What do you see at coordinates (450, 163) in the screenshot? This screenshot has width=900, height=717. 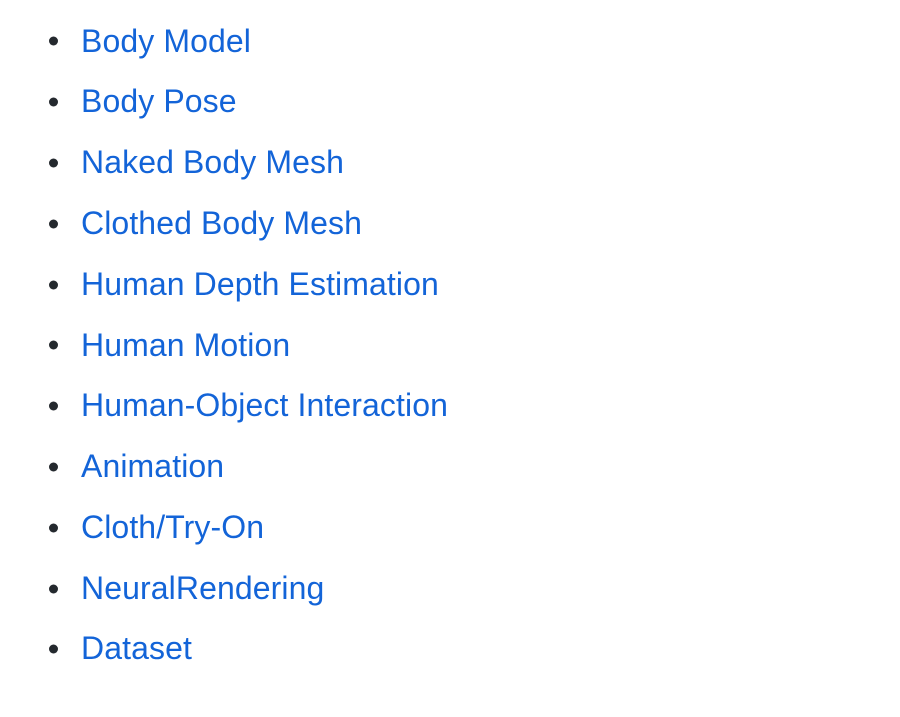 I see `list-item: Naked Body Mesh` at bounding box center [450, 163].